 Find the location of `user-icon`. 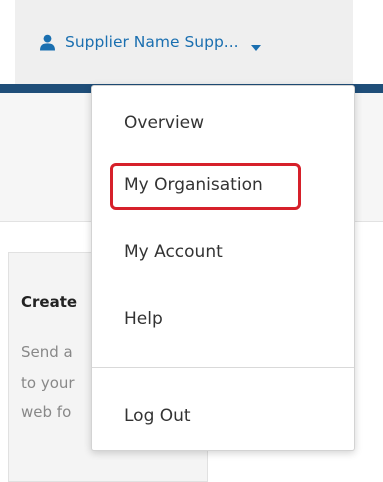

user-icon is located at coordinates (47, 42).